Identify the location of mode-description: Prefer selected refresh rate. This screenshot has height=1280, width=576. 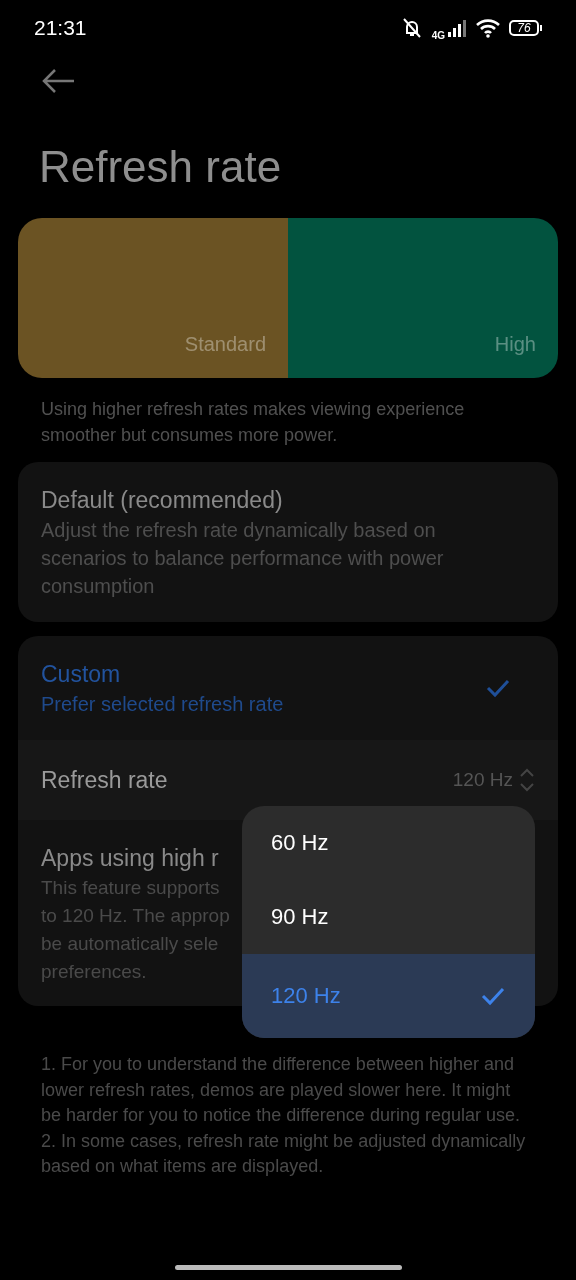
(163, 704).